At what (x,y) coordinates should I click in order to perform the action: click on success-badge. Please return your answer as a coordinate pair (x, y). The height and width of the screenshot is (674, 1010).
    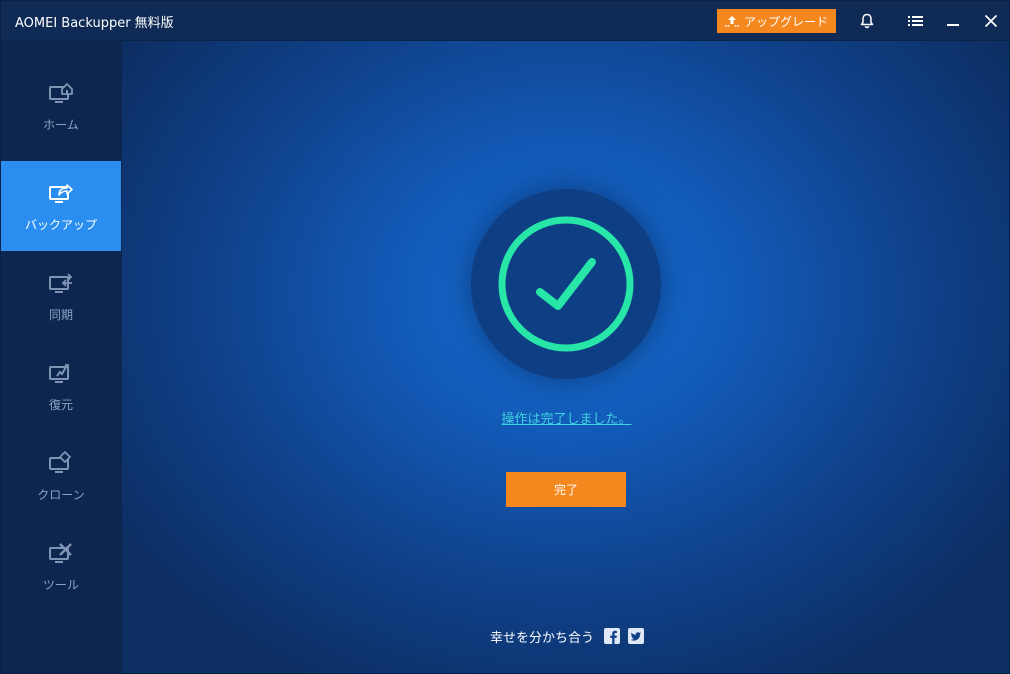
    Looking at the image, I should click on (566, 284).